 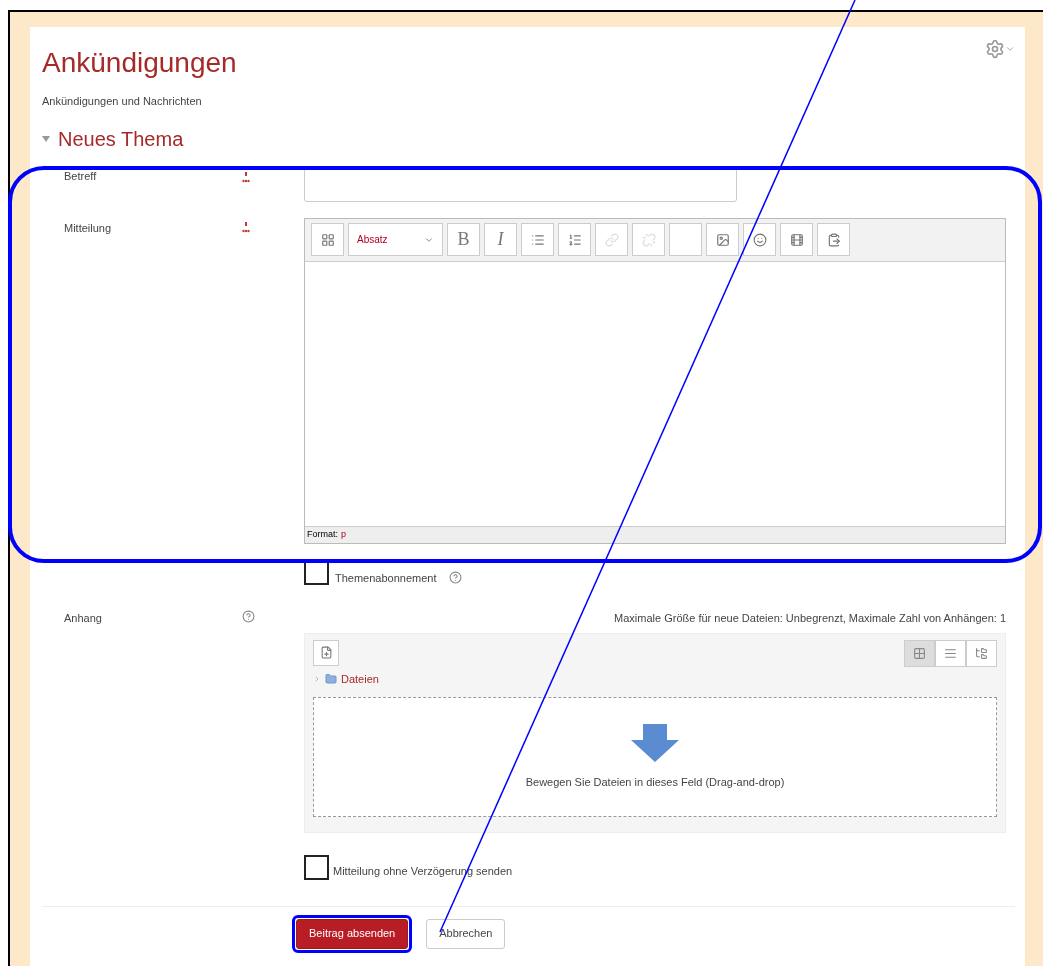 I want to click on bullet-list-icon, so click(x=537, y=239).